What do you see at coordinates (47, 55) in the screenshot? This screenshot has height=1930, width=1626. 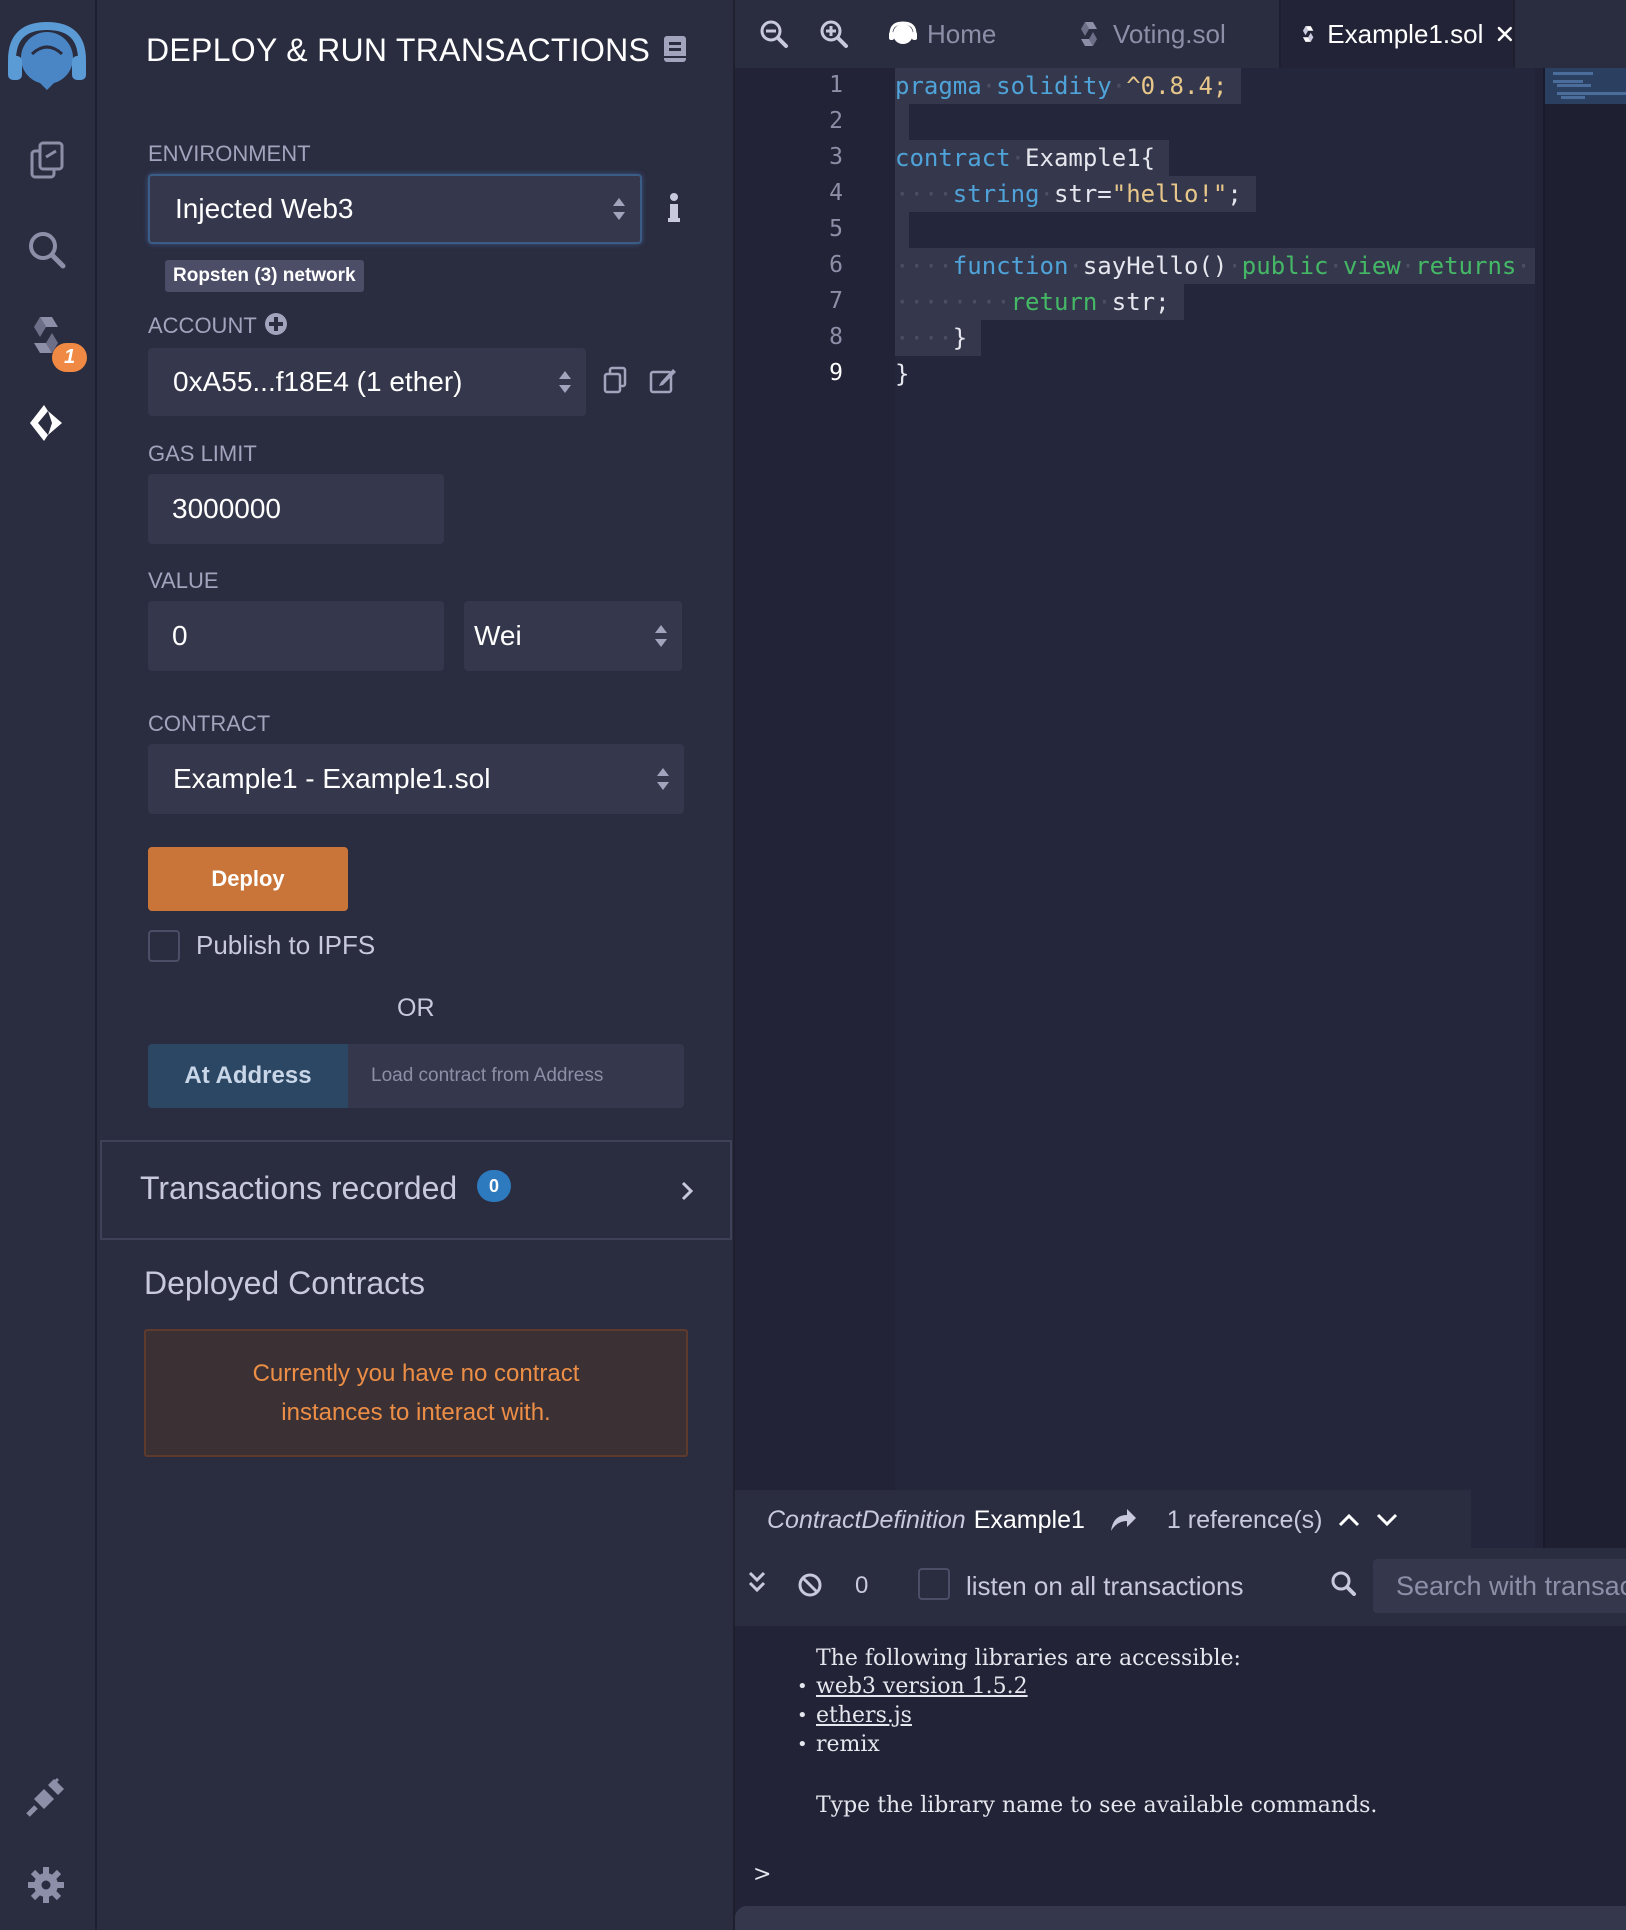 I see `remix-logo-icon` at bounding box center [47, 55].